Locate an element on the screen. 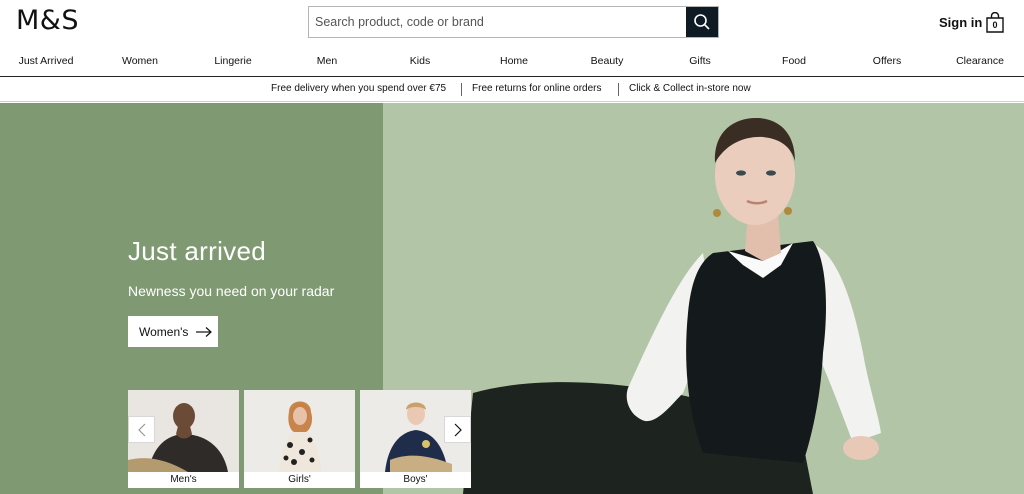  hero-subtitle: Newness you need on your radar is located at coordinates (231, 291).